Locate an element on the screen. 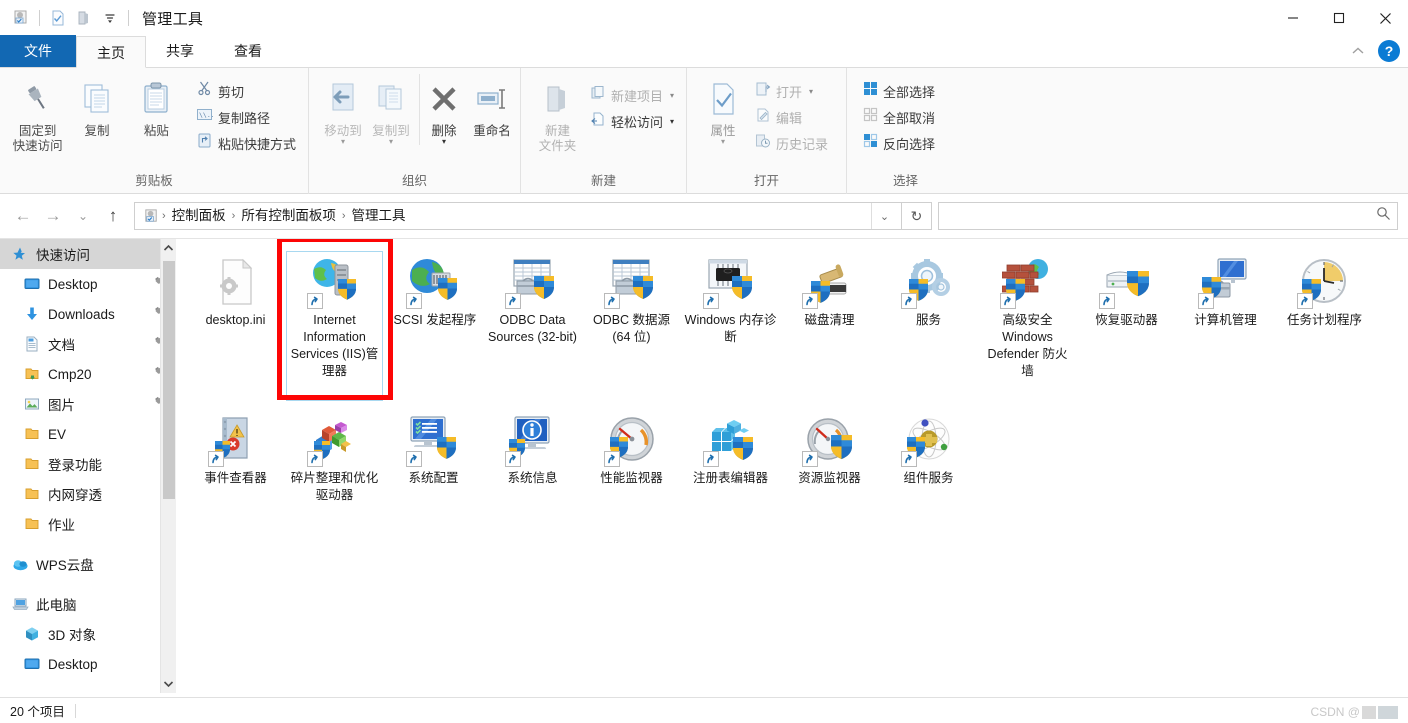 This screenshot has width=1408, height=723. file-disk-cleanup: 磁盘清理 is located at coordinates (829, 324).